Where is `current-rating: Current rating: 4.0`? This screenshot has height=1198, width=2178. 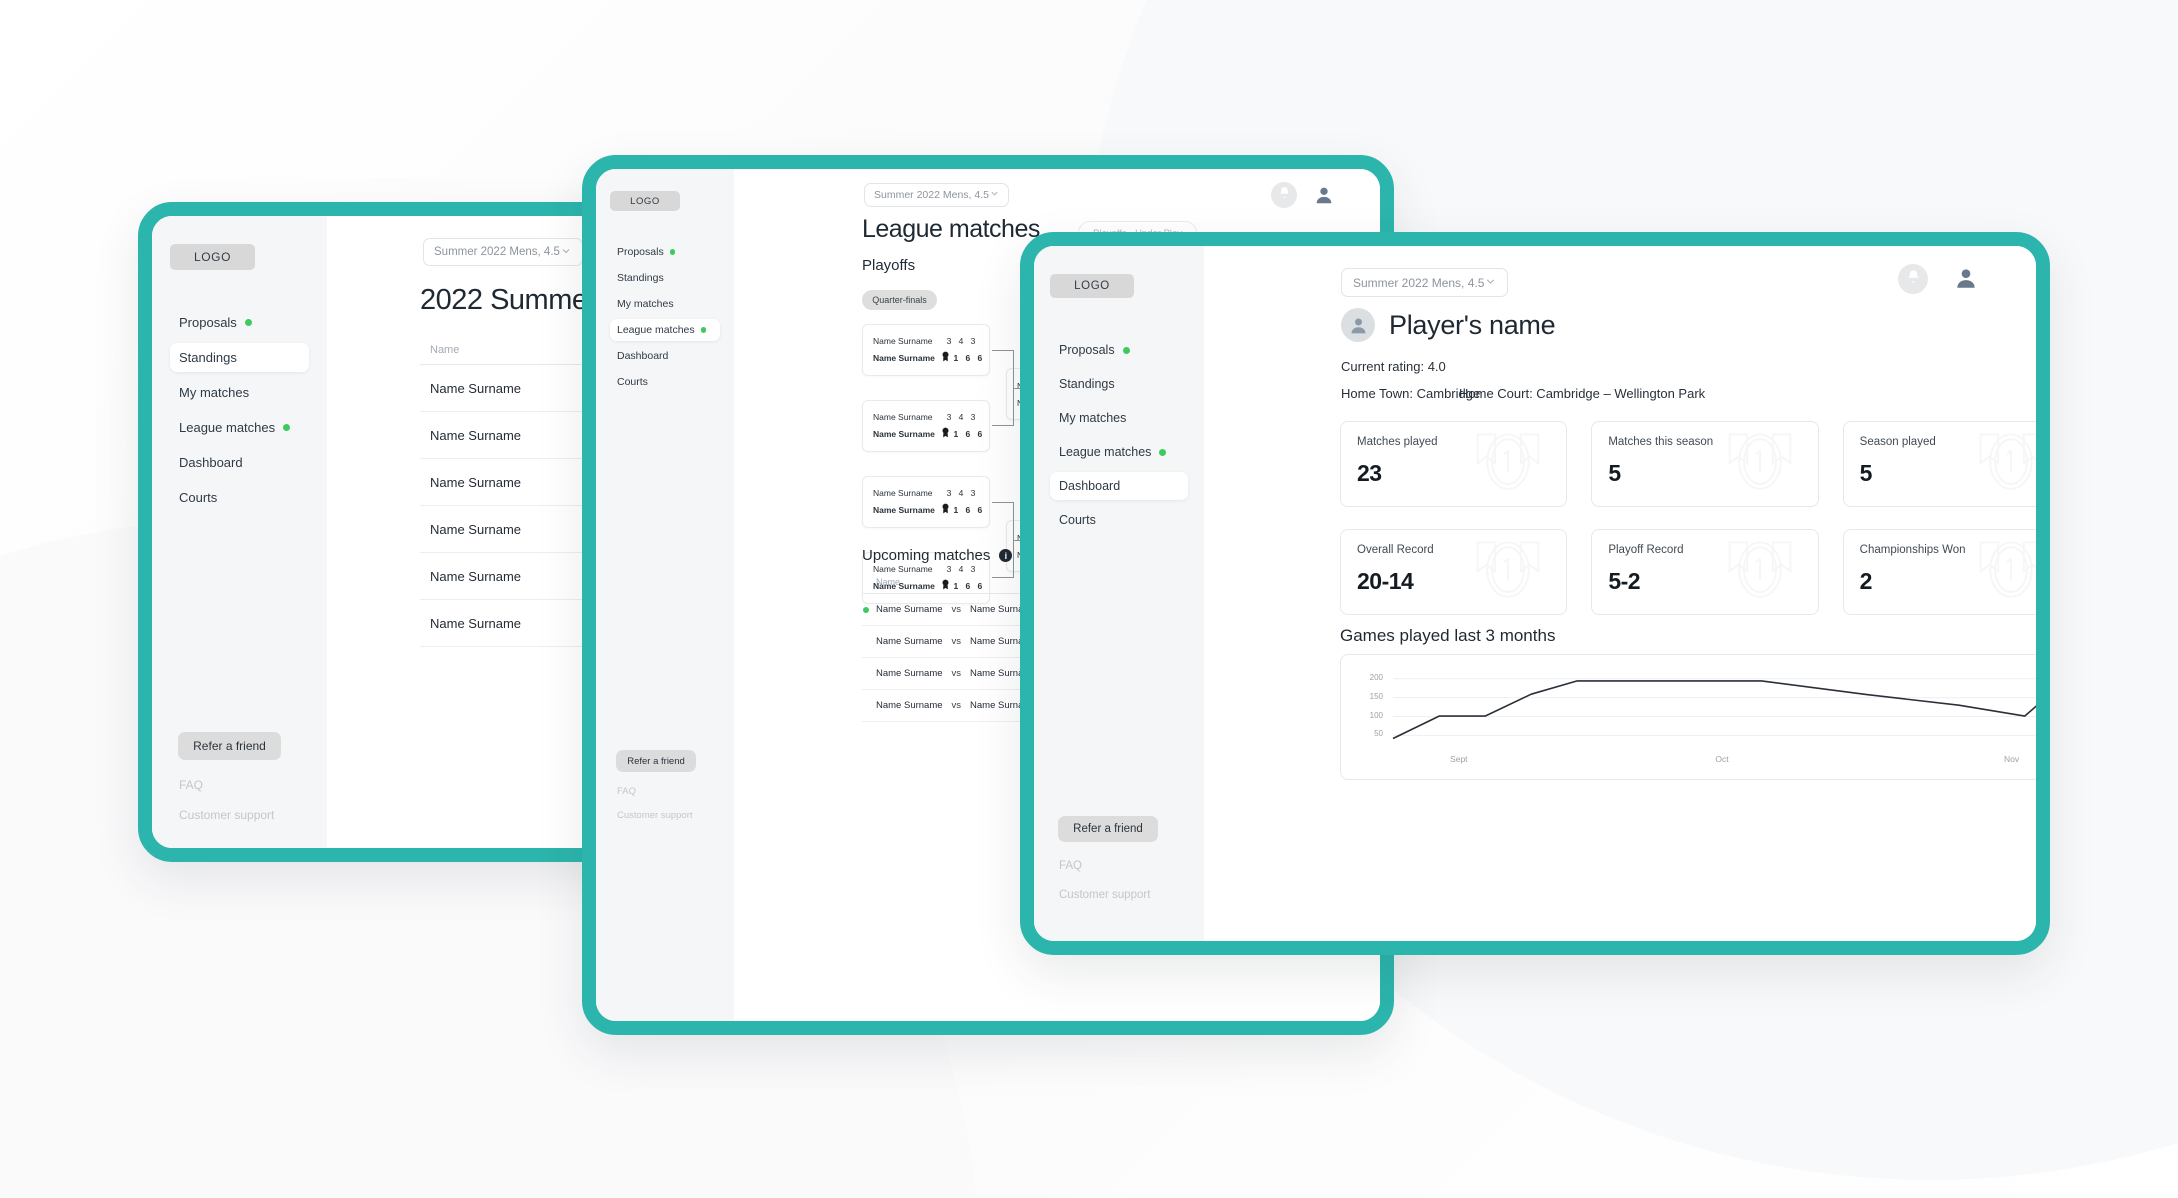
current-rating: Current rating: 4.0 is located at coordinates (1393, 366).